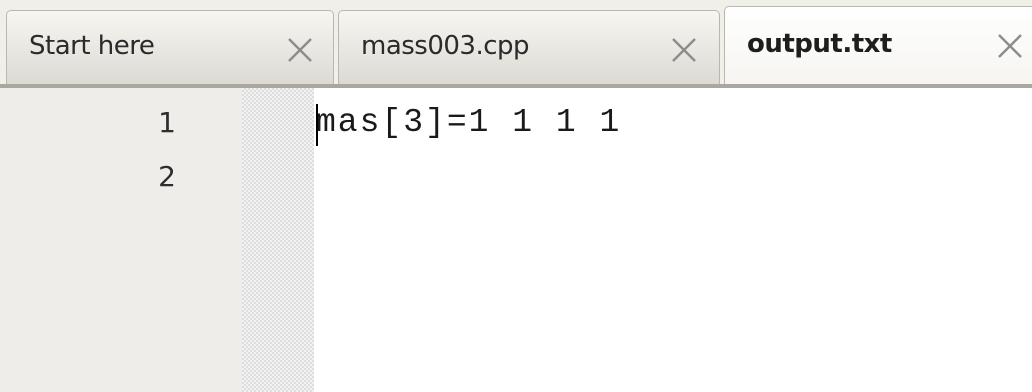 The height and width of the screenshot is (392, 1032). Describe the element at coordinates (278, 240) in the screenshot. I see `fold-margin` at that location.